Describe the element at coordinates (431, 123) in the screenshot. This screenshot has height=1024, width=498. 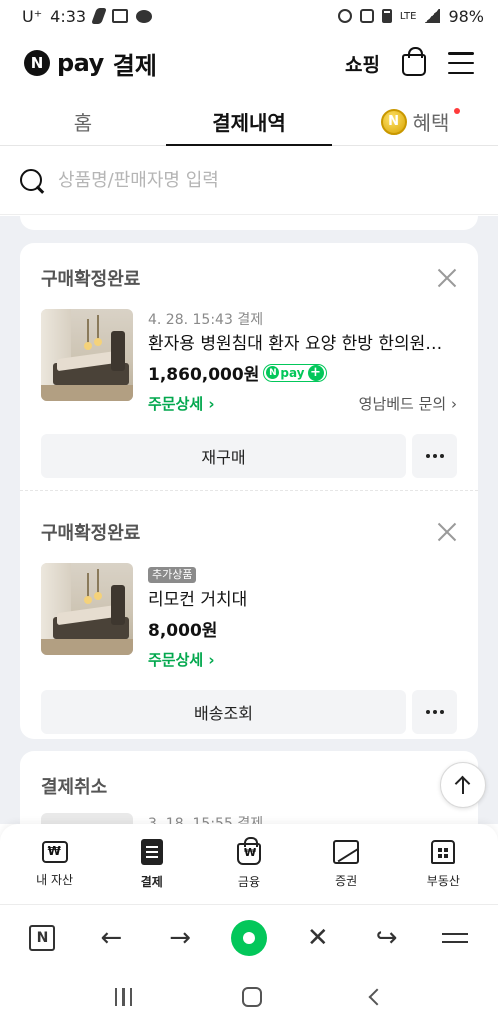
I see `tab-benefits-label: 혜택` at that location.